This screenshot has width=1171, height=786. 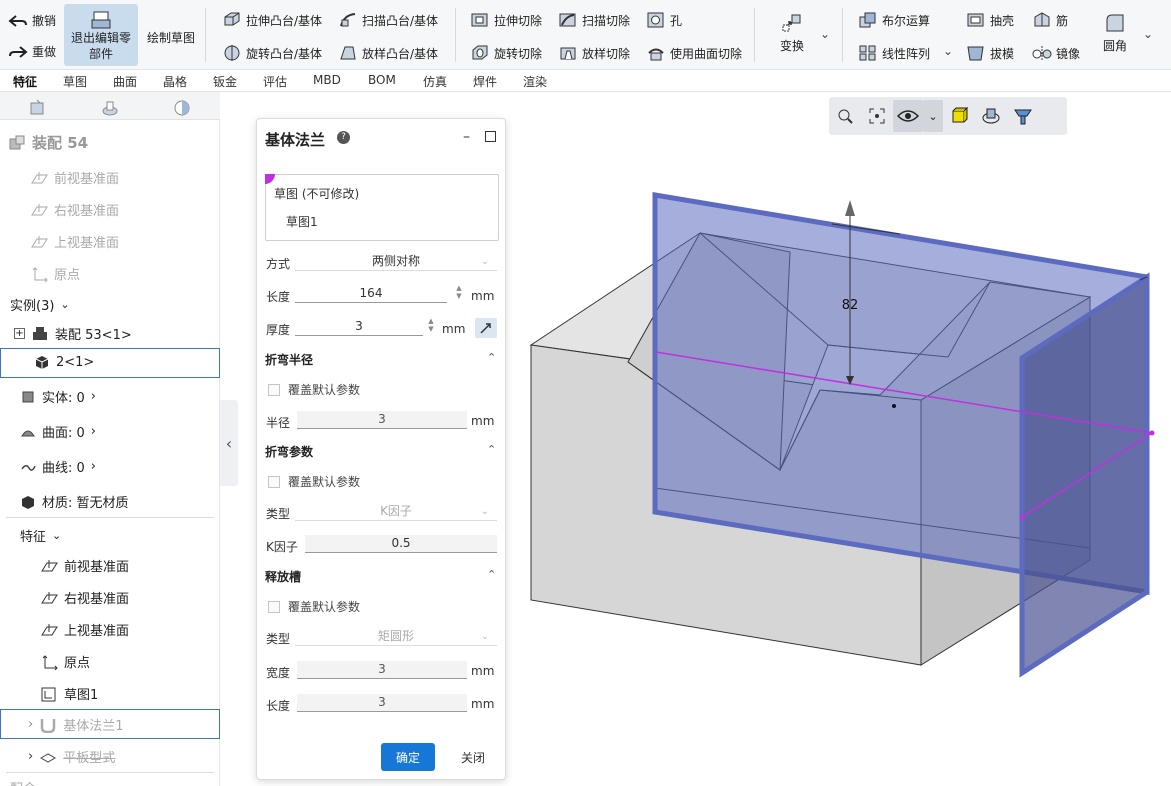 What do you see at coordinates (175, 81) in the screenshot?
I see `tab-3: 晶格` at bounding box center [175, 81].